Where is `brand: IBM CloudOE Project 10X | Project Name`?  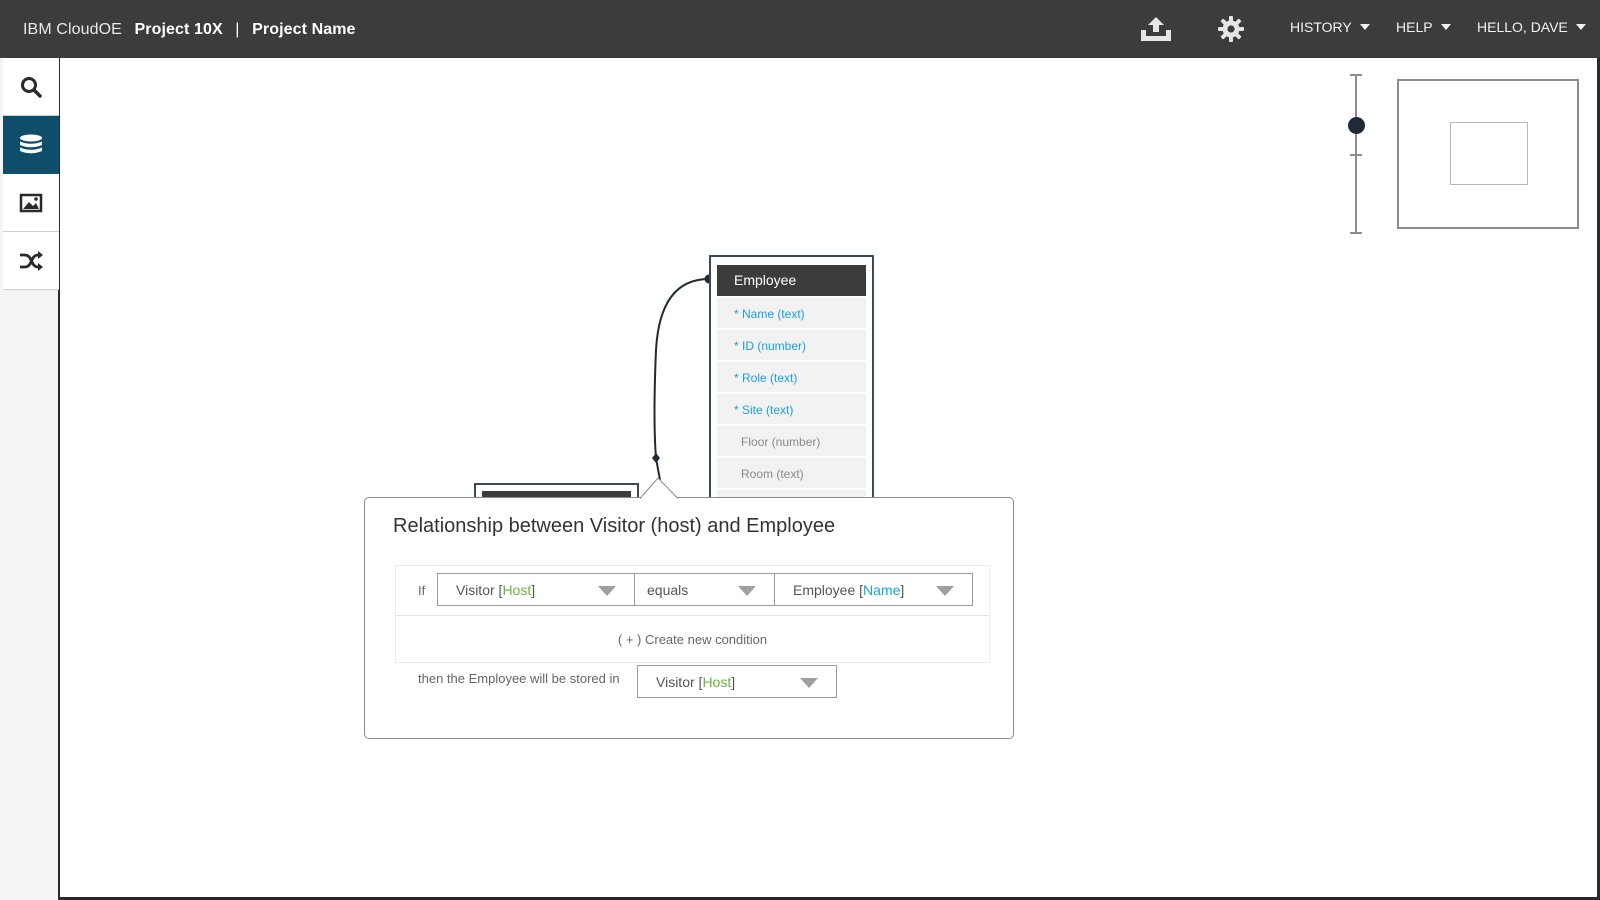 brand: IBM CloudOE Project 10X | Project Name is located at coordinates (189, 30).